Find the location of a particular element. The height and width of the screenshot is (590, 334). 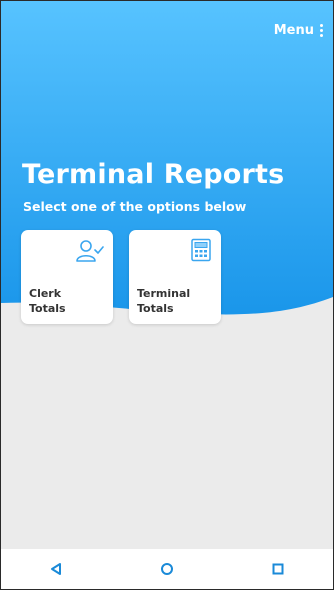

terminal-totals-line1: Terminal is located at coordinates (164, 293).